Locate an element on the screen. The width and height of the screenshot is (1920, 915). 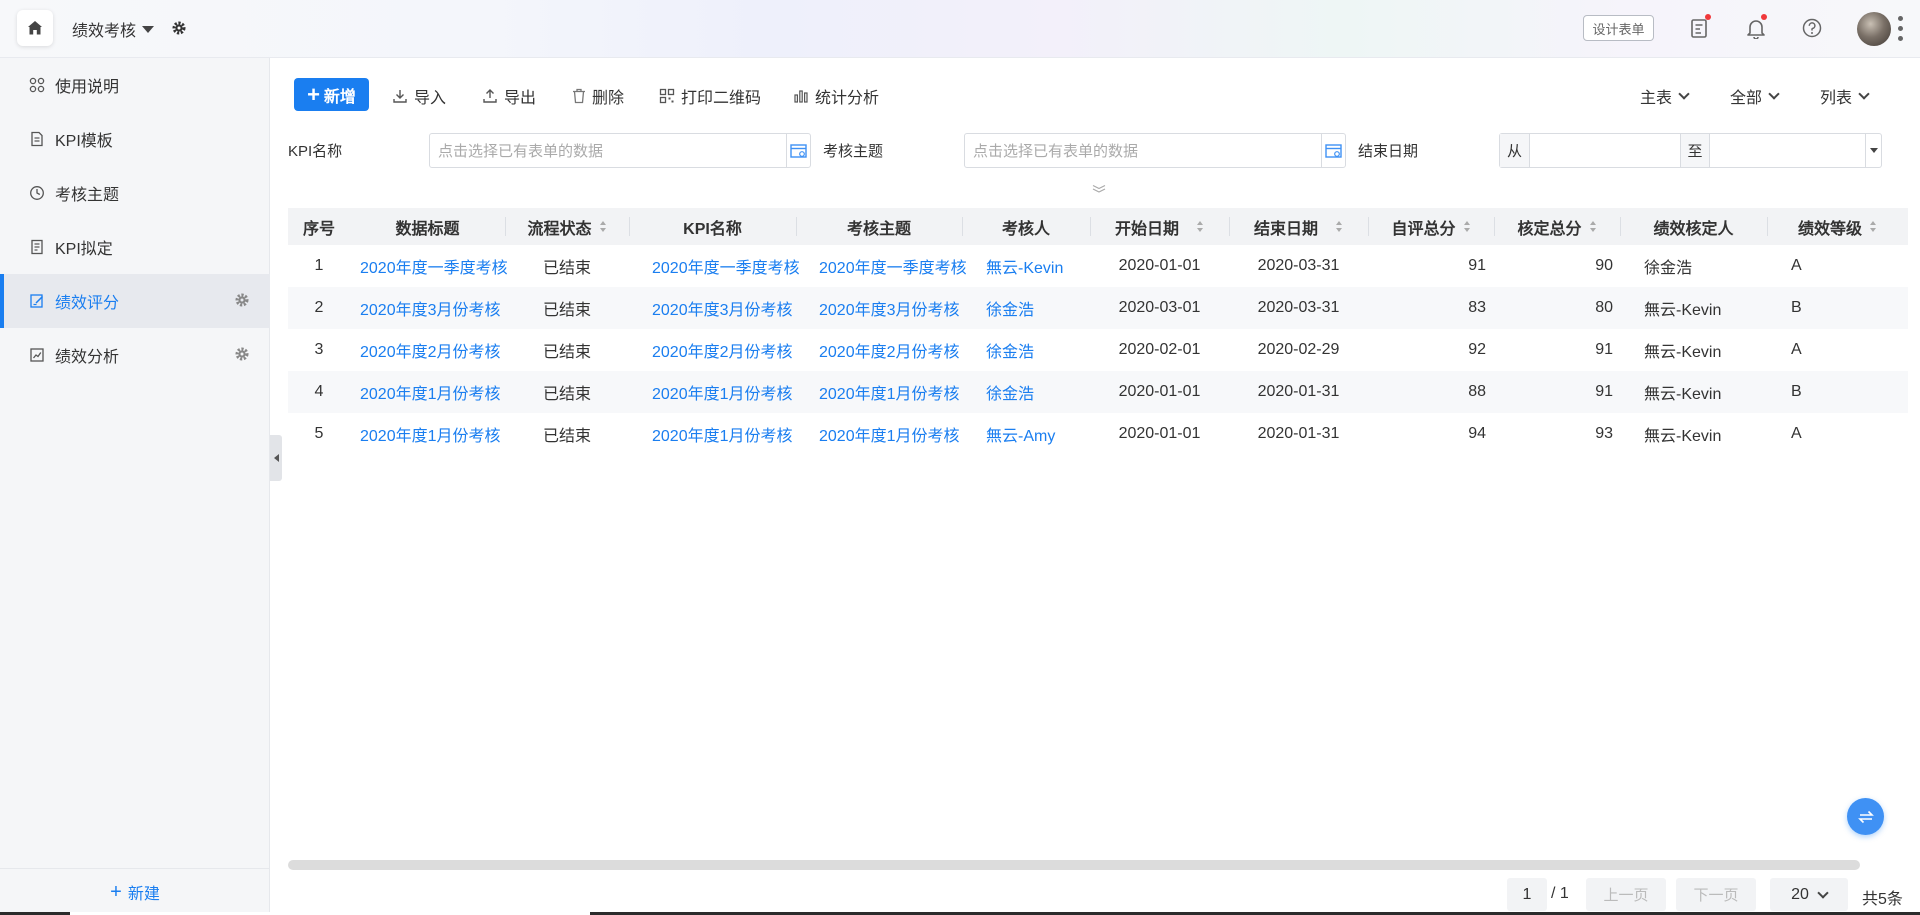
expand-filters-button is located at coordinates (1099, 190).